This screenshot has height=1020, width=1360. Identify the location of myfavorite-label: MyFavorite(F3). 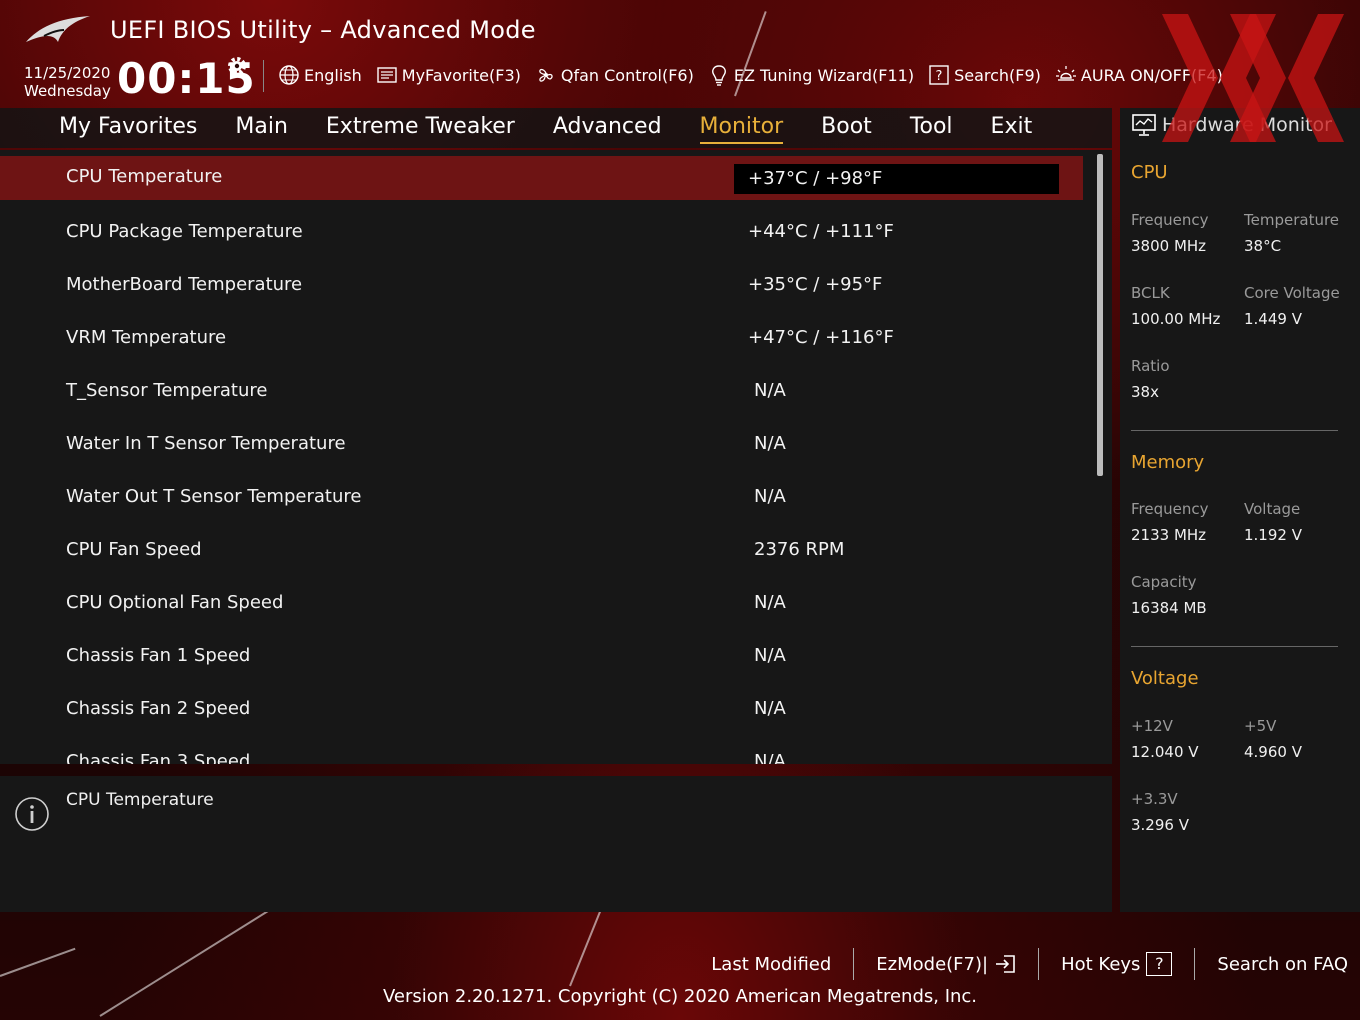
(461, 75).